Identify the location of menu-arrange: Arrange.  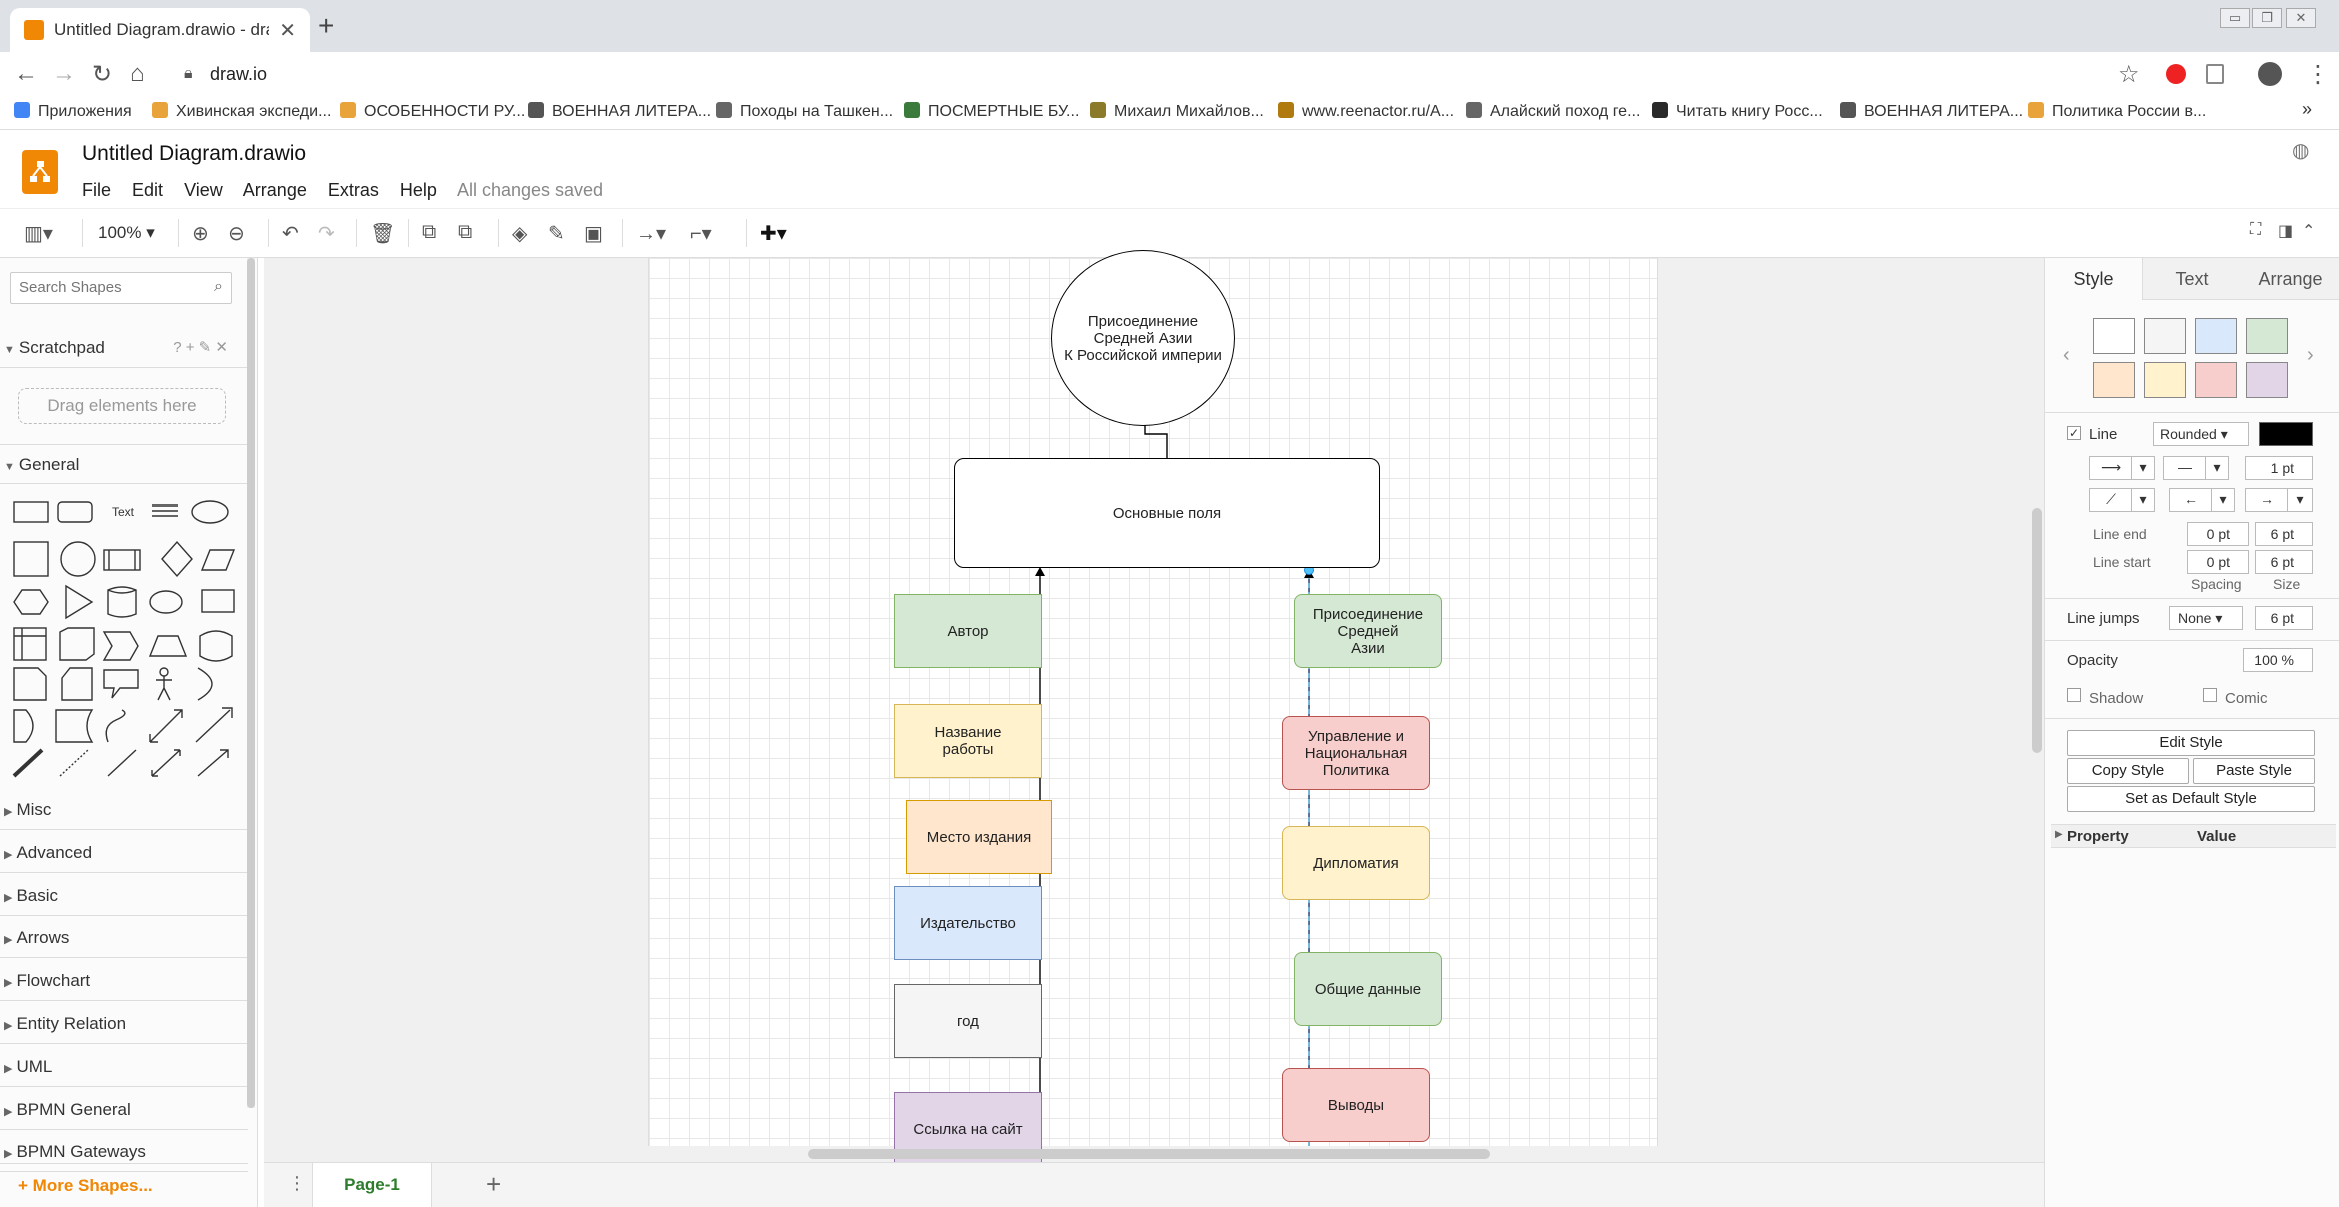
(275, 190).